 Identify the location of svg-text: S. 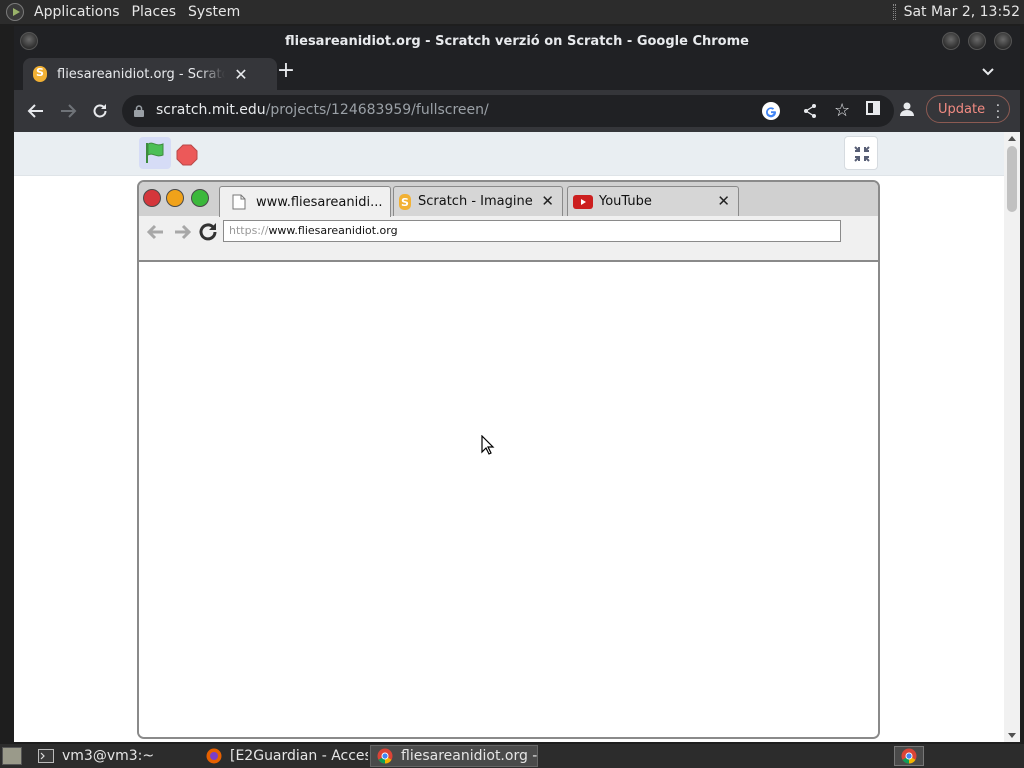
(405, 202).